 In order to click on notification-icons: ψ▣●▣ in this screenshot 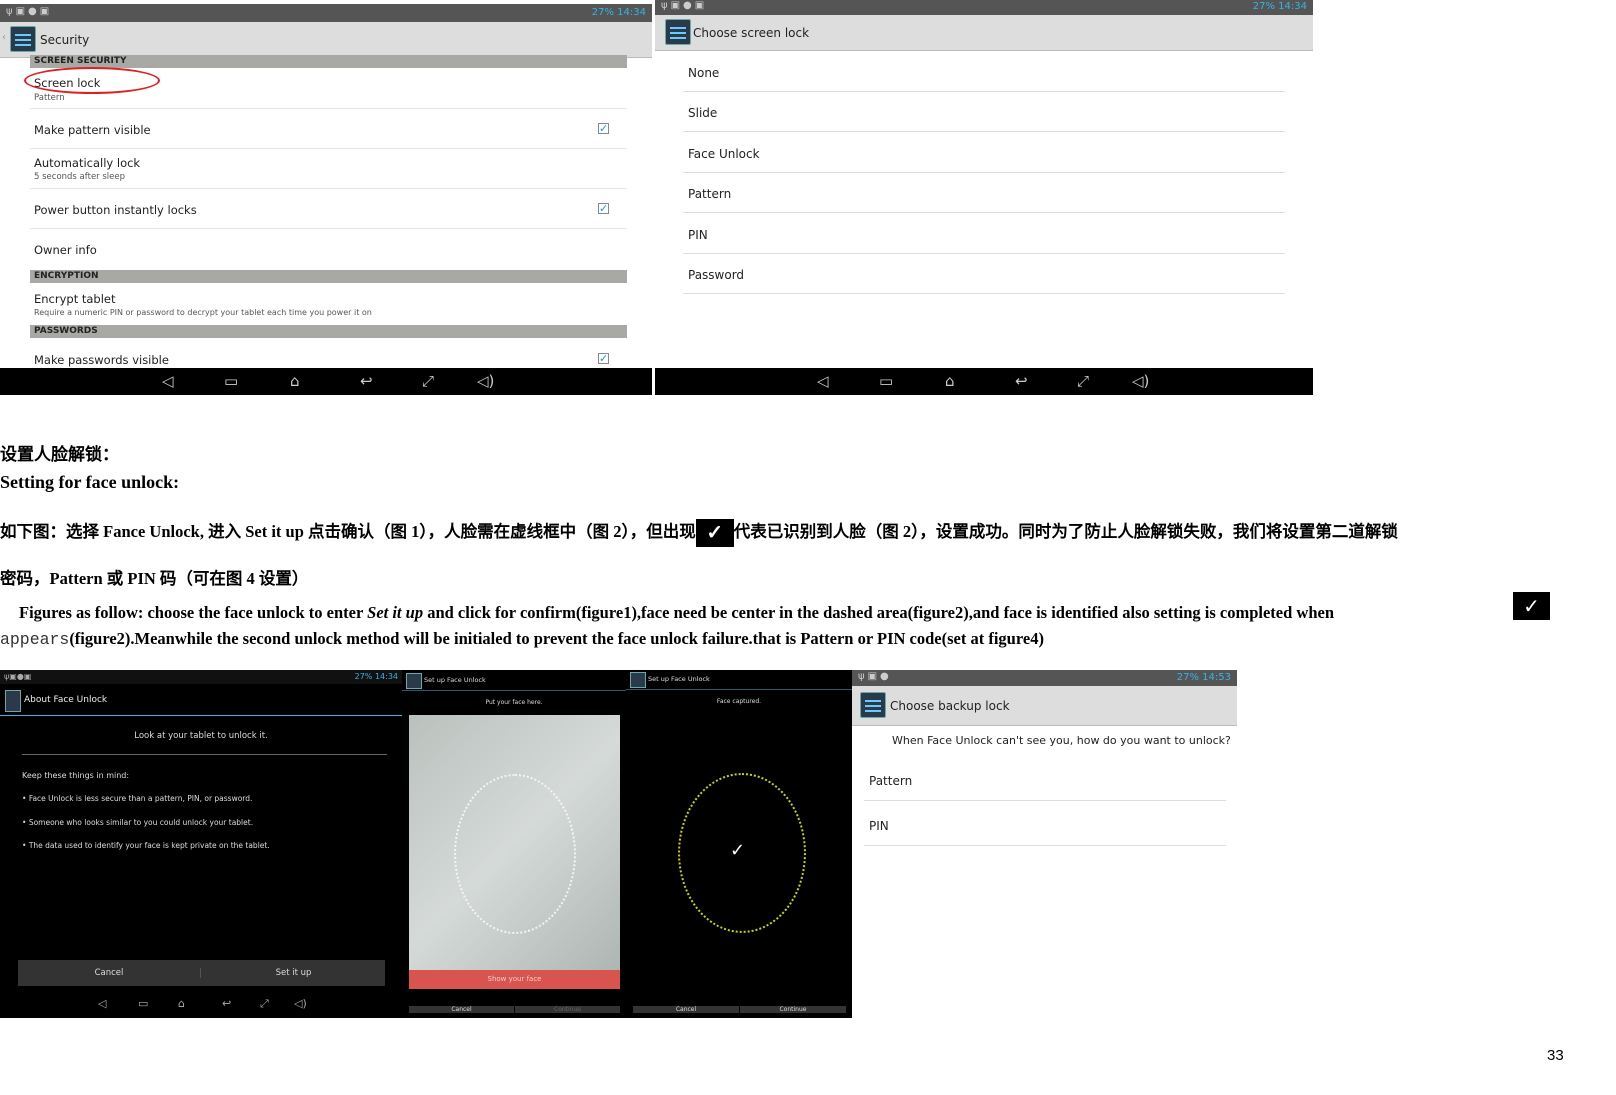, I will do `click(29, 11)`.